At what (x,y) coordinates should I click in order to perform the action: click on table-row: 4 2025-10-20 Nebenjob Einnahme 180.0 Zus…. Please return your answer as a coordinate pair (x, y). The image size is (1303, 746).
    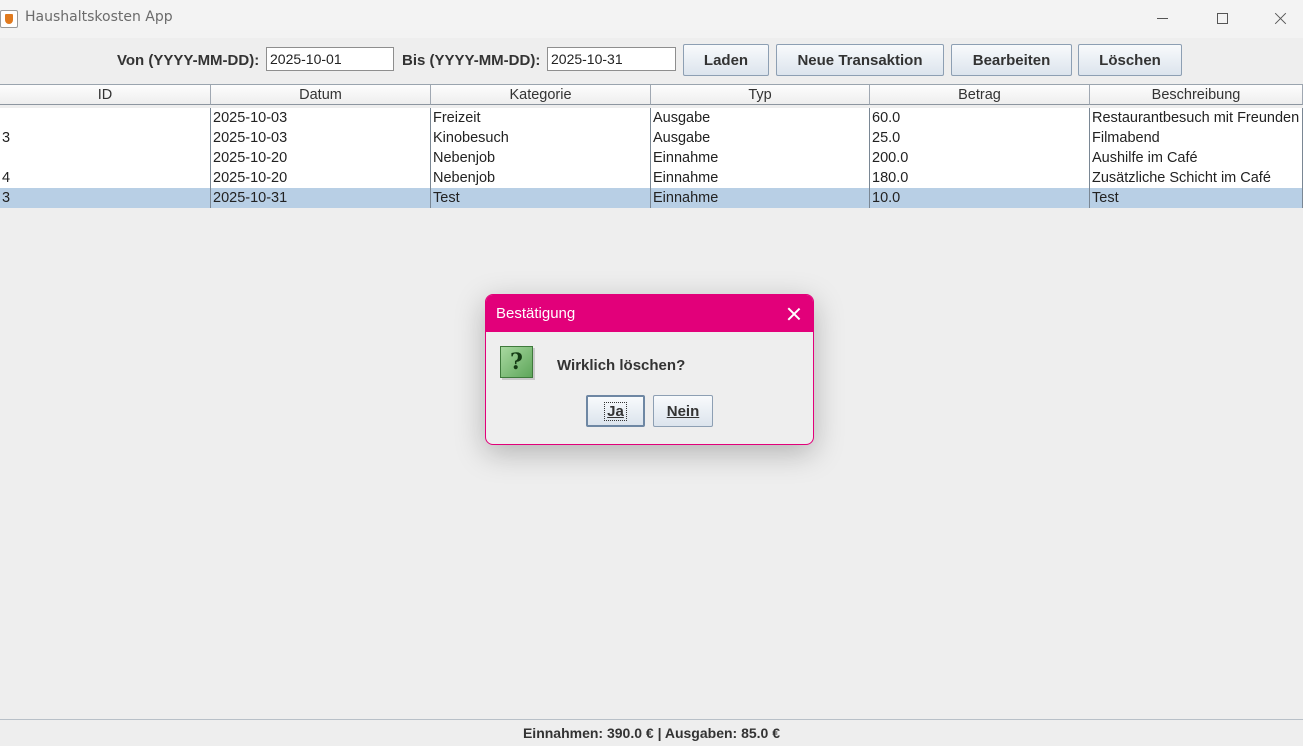
    Looking at the image, I should click on (651, 178).